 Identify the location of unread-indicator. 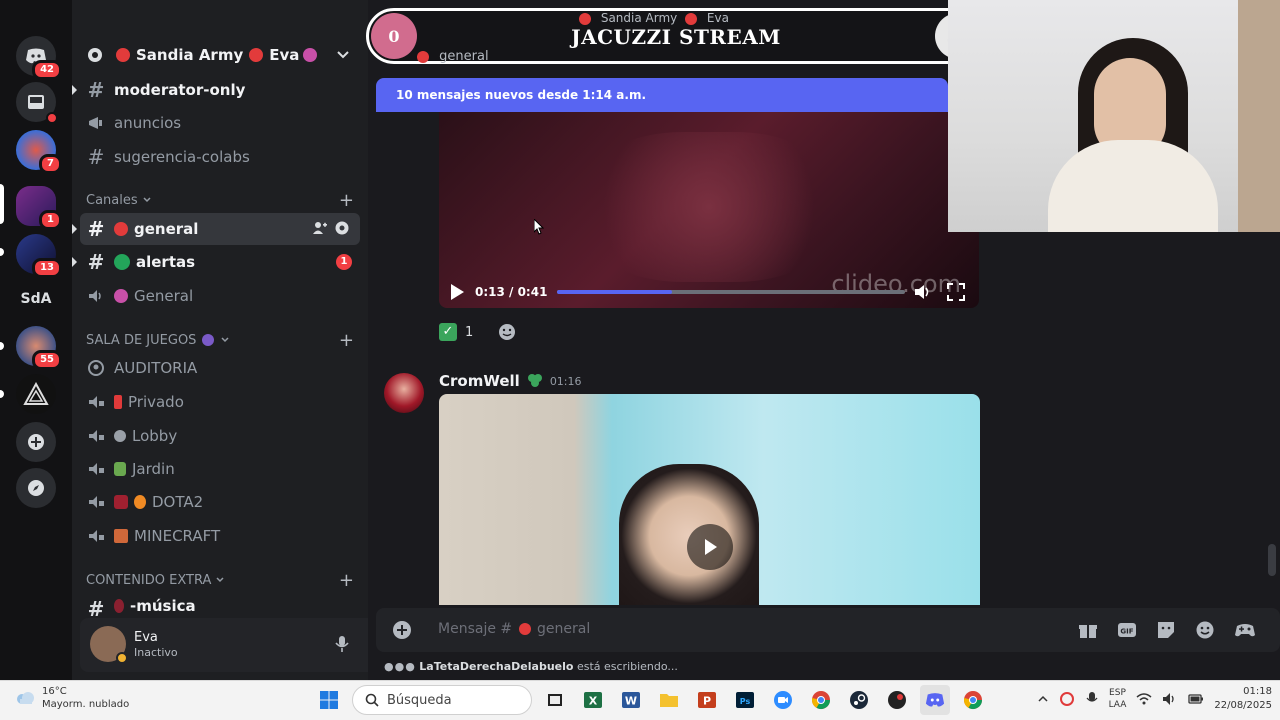
(74, 90).